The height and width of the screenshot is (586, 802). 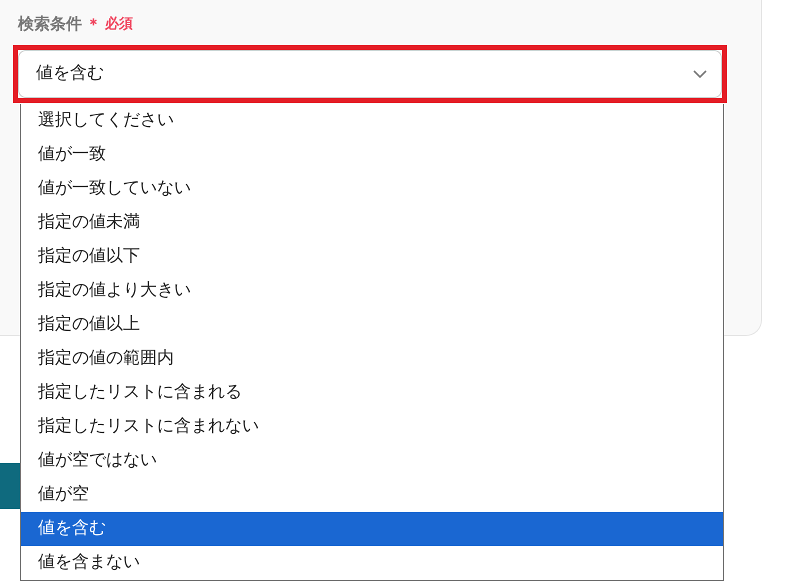 What do you see at coordinates (50, 24) in the screenshot?
I see `field-label: 検索条件` at bounding box center [50, 24].